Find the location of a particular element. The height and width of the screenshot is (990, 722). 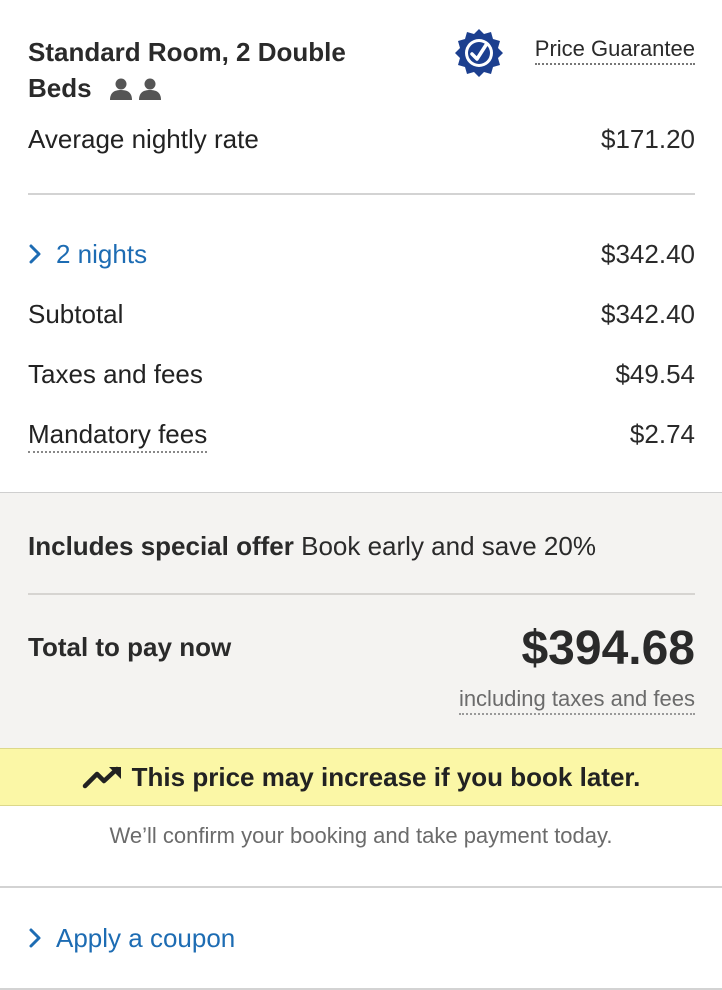

checkmark-badge-icon is located at coordinates (479, 55).